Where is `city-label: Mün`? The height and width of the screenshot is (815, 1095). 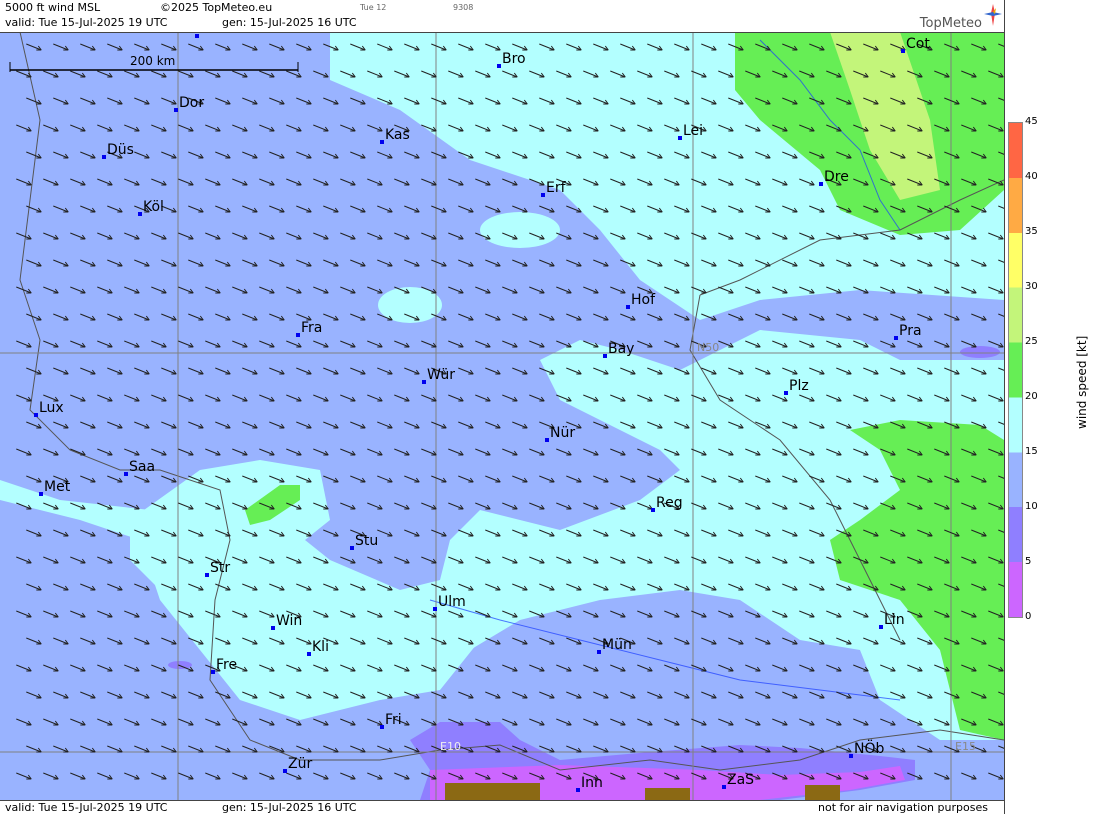 city-label: Mün is located at coordinates (617, 645).